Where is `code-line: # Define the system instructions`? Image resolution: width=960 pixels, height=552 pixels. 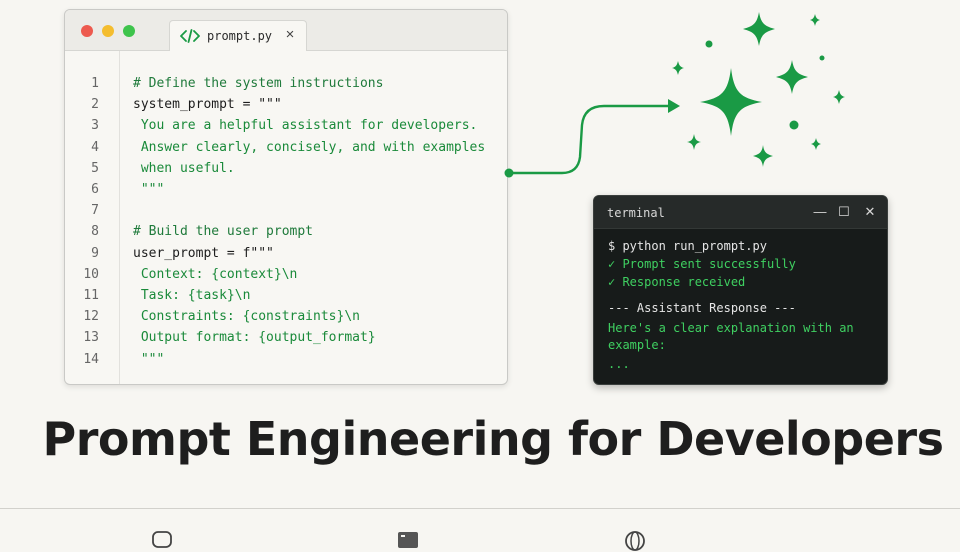
code-line: # Define the system instructions is located at coordinates (258, 83).